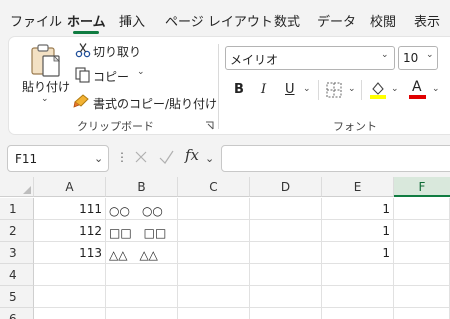 This screenshot has width=450, height=319. I want to click on cell-d1, so click(286, 209).